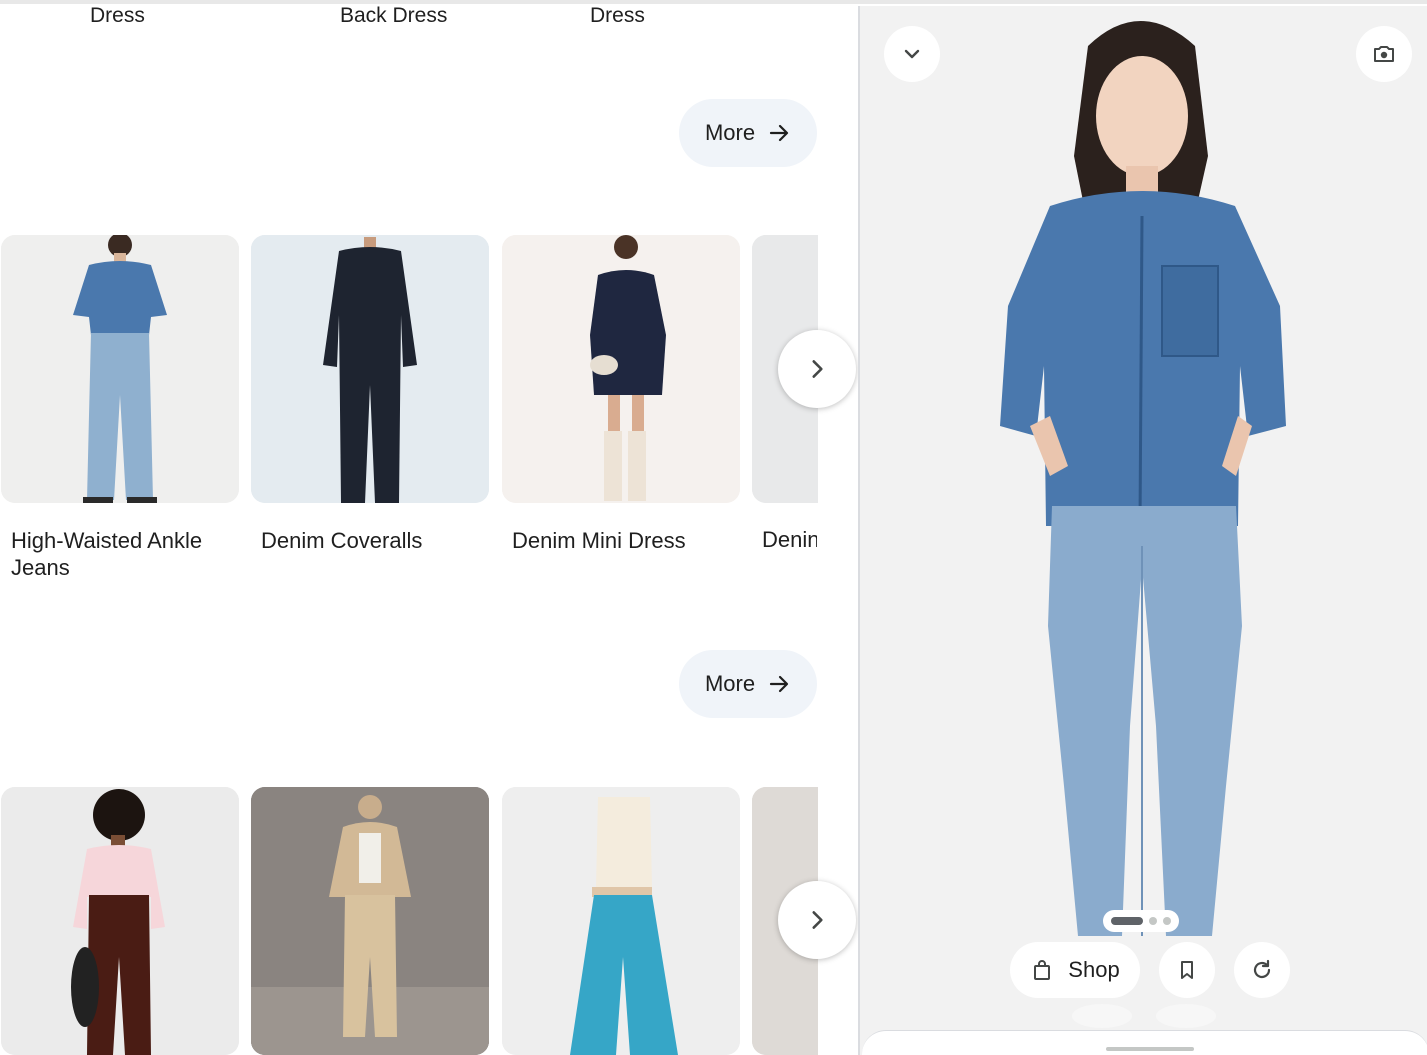  Describe the element at coordinates (120, 921) in the screenshot. I see `product-image-pink-shirt-outfit` at that location.